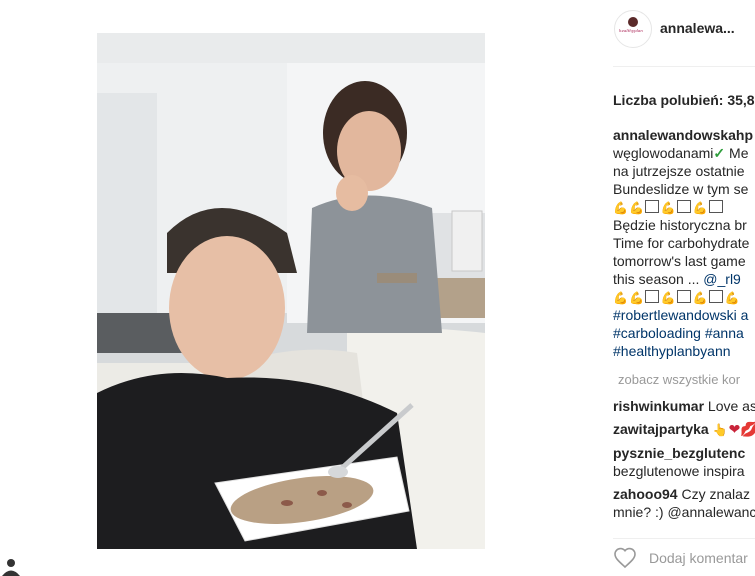 The image size is (755, 576). I want to click on hashtag-link: #carboloading, so click(657, 333).